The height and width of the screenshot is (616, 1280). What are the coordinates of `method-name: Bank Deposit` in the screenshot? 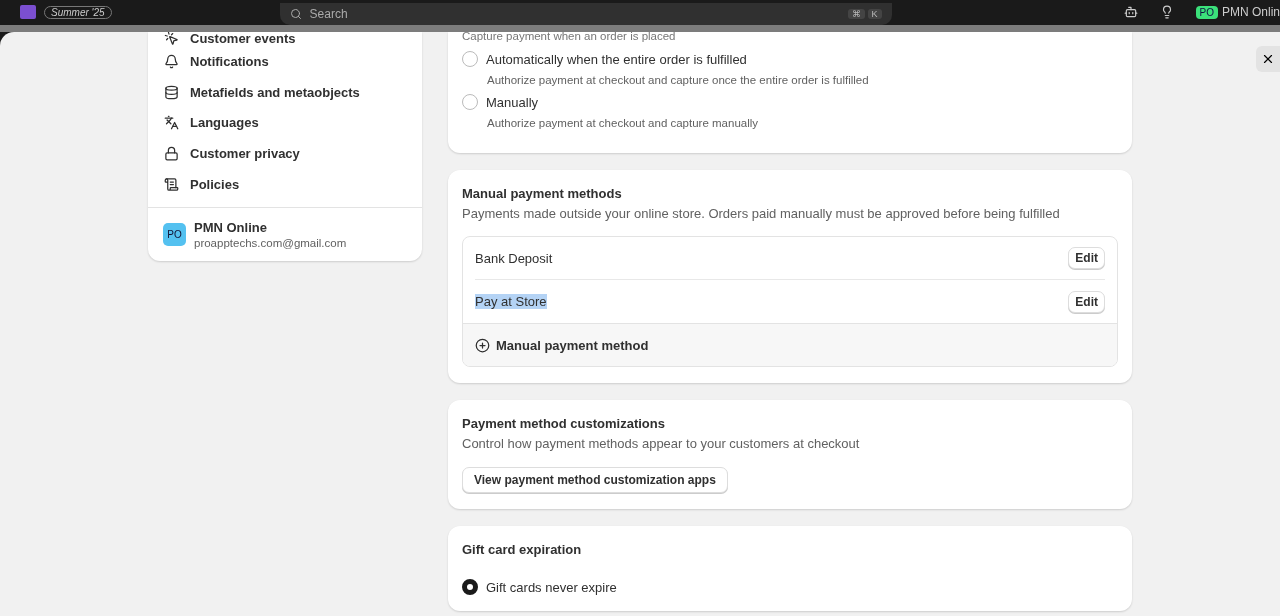 It's located at (514, 258).